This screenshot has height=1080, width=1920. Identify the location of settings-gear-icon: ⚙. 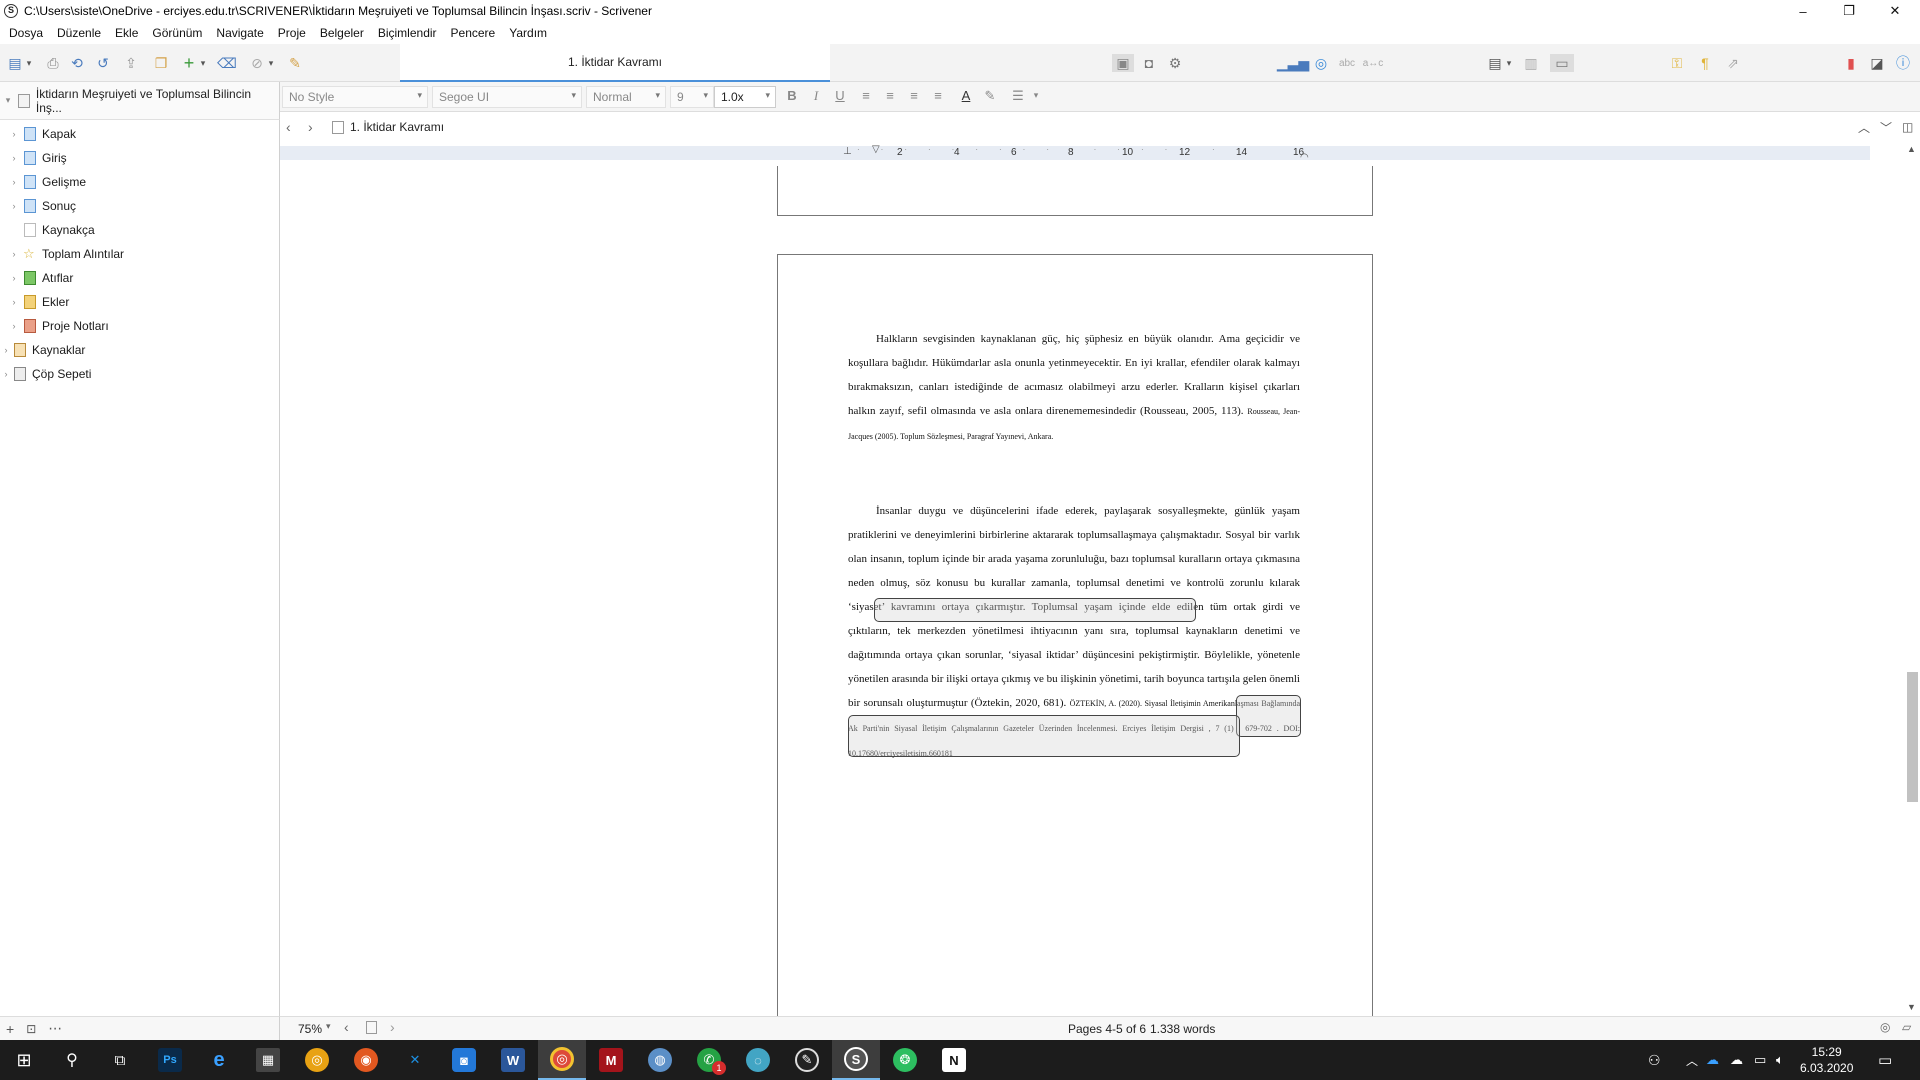
(1175, 63).